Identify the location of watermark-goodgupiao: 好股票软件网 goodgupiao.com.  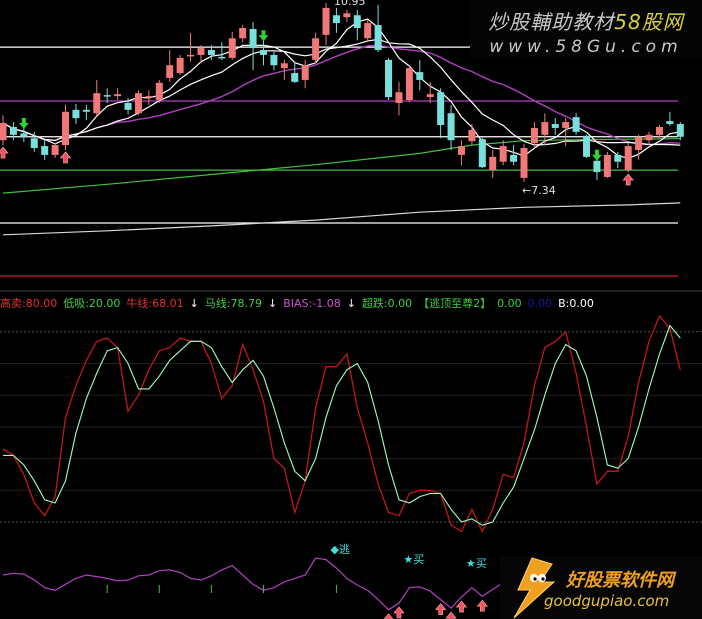
(601, 587).